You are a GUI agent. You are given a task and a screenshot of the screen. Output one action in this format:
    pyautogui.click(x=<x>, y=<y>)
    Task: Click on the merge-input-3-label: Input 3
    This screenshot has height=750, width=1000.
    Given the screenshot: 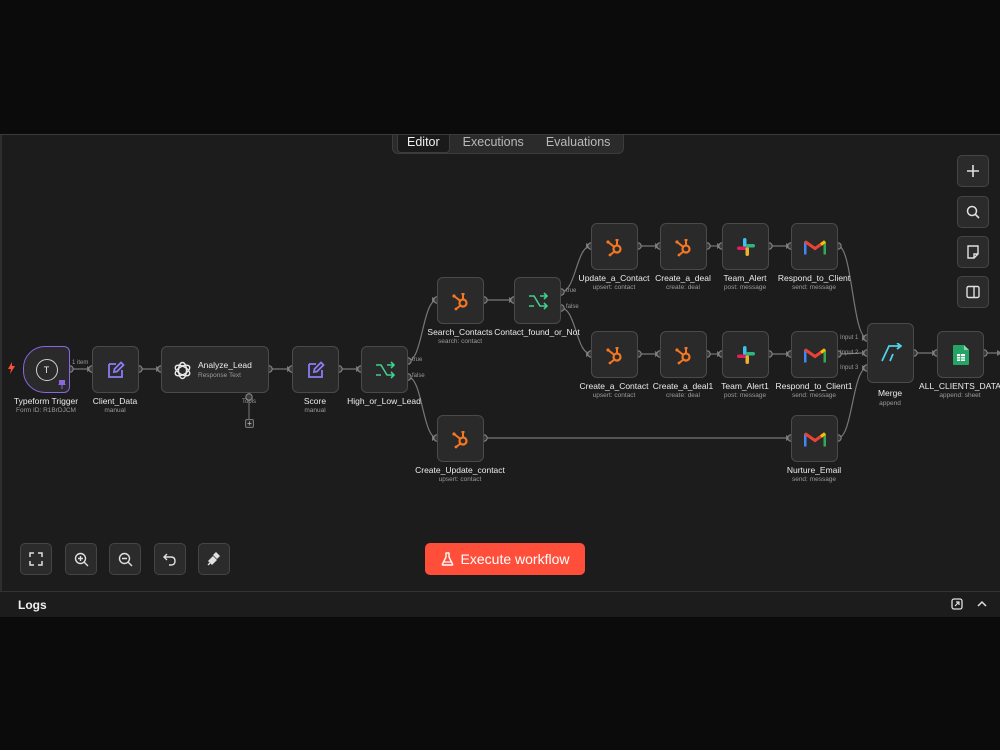 What is the action you would take?
    pyautogui.click(x=849, y=368)
    